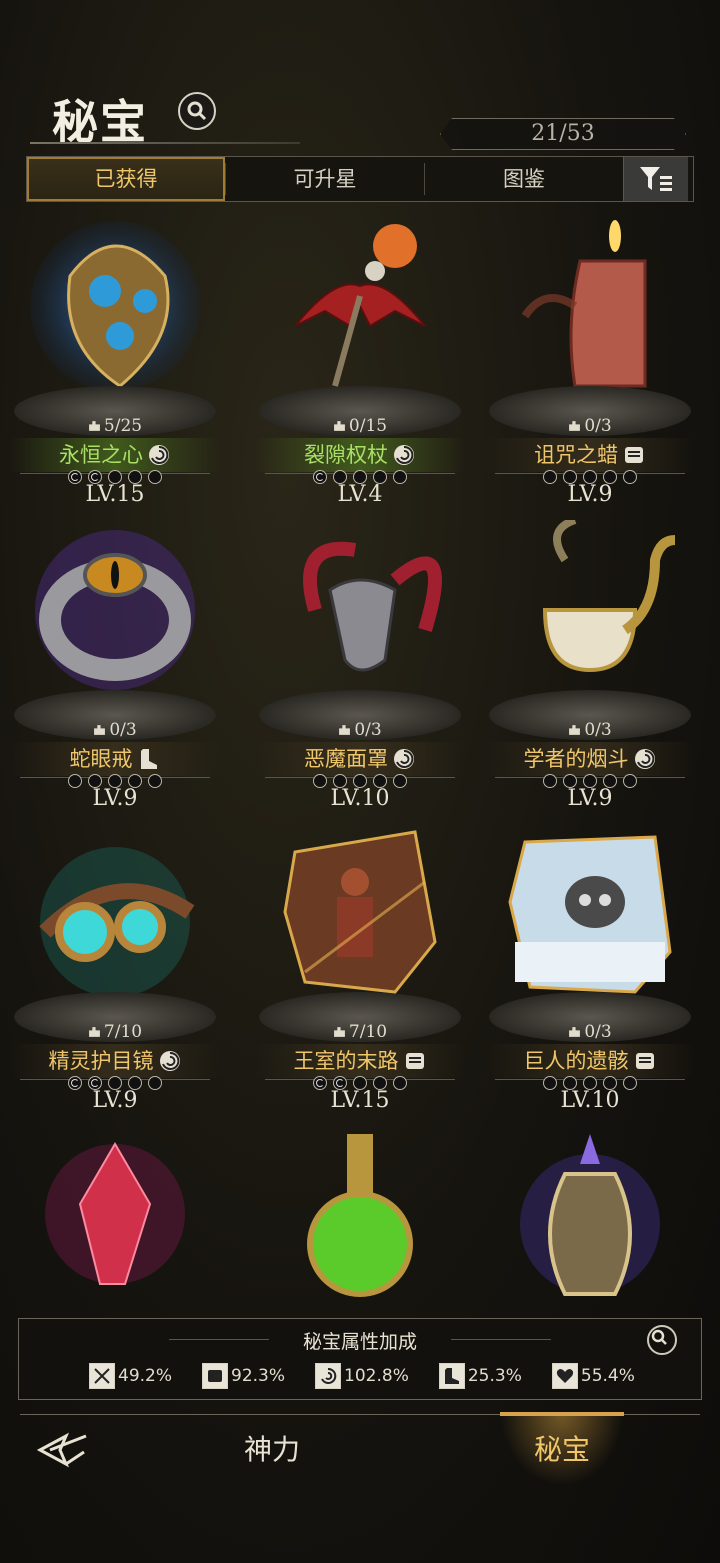 The image size is (720, 1563). Describe the element at coordinates (126, 179) in the screenshot. I see `tab-obtained: 已获得` at that location.